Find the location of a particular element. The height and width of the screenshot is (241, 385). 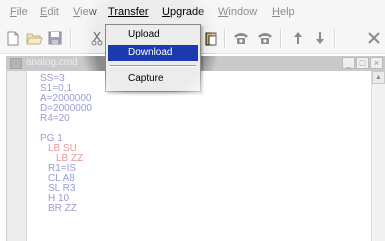

hangup-icon is located at coordinates (265, 38).